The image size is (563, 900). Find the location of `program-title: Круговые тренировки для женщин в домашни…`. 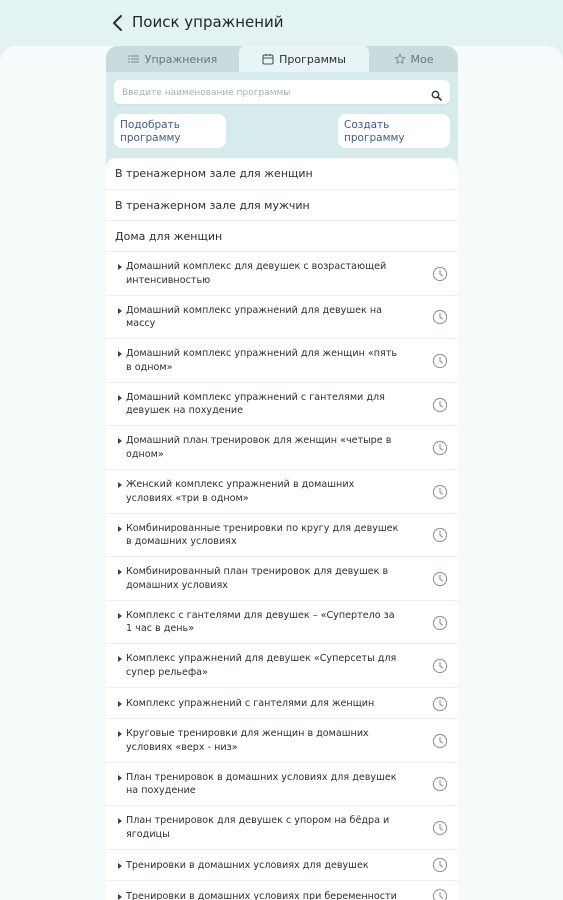

program-title: Круговые тренировки для женщин в домашни… is located at coordinates (247, 740).